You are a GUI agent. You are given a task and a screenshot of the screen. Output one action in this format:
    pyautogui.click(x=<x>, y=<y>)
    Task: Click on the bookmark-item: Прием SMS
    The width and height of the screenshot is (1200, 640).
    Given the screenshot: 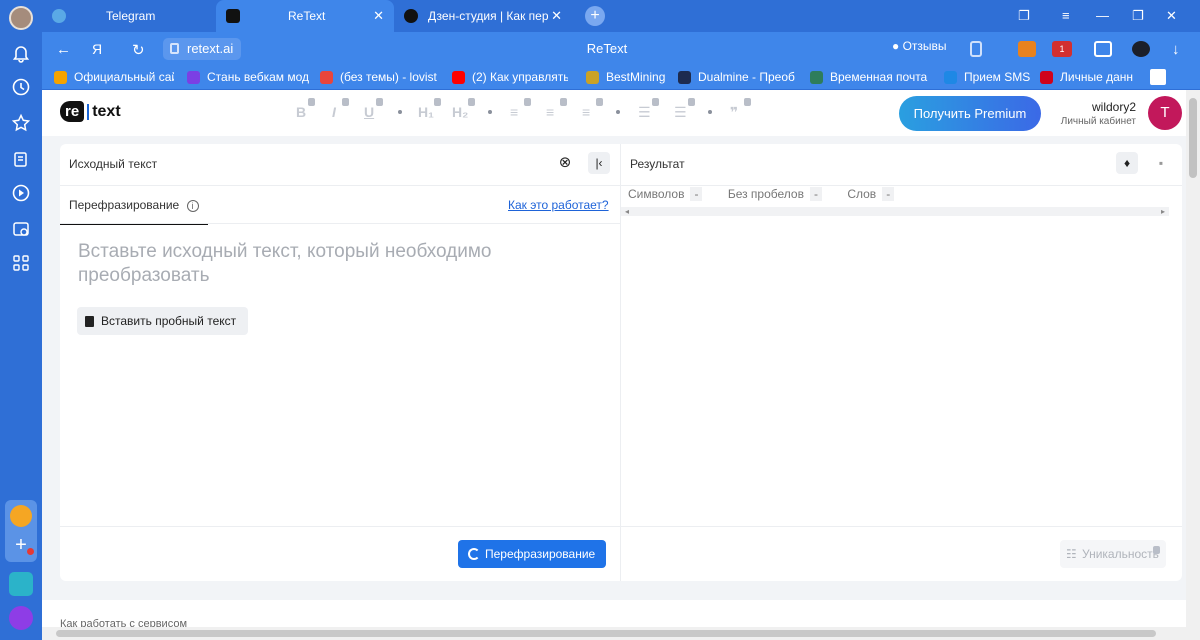 What is the action you would take?
    pyautogui.click(x=990, y=77)
    